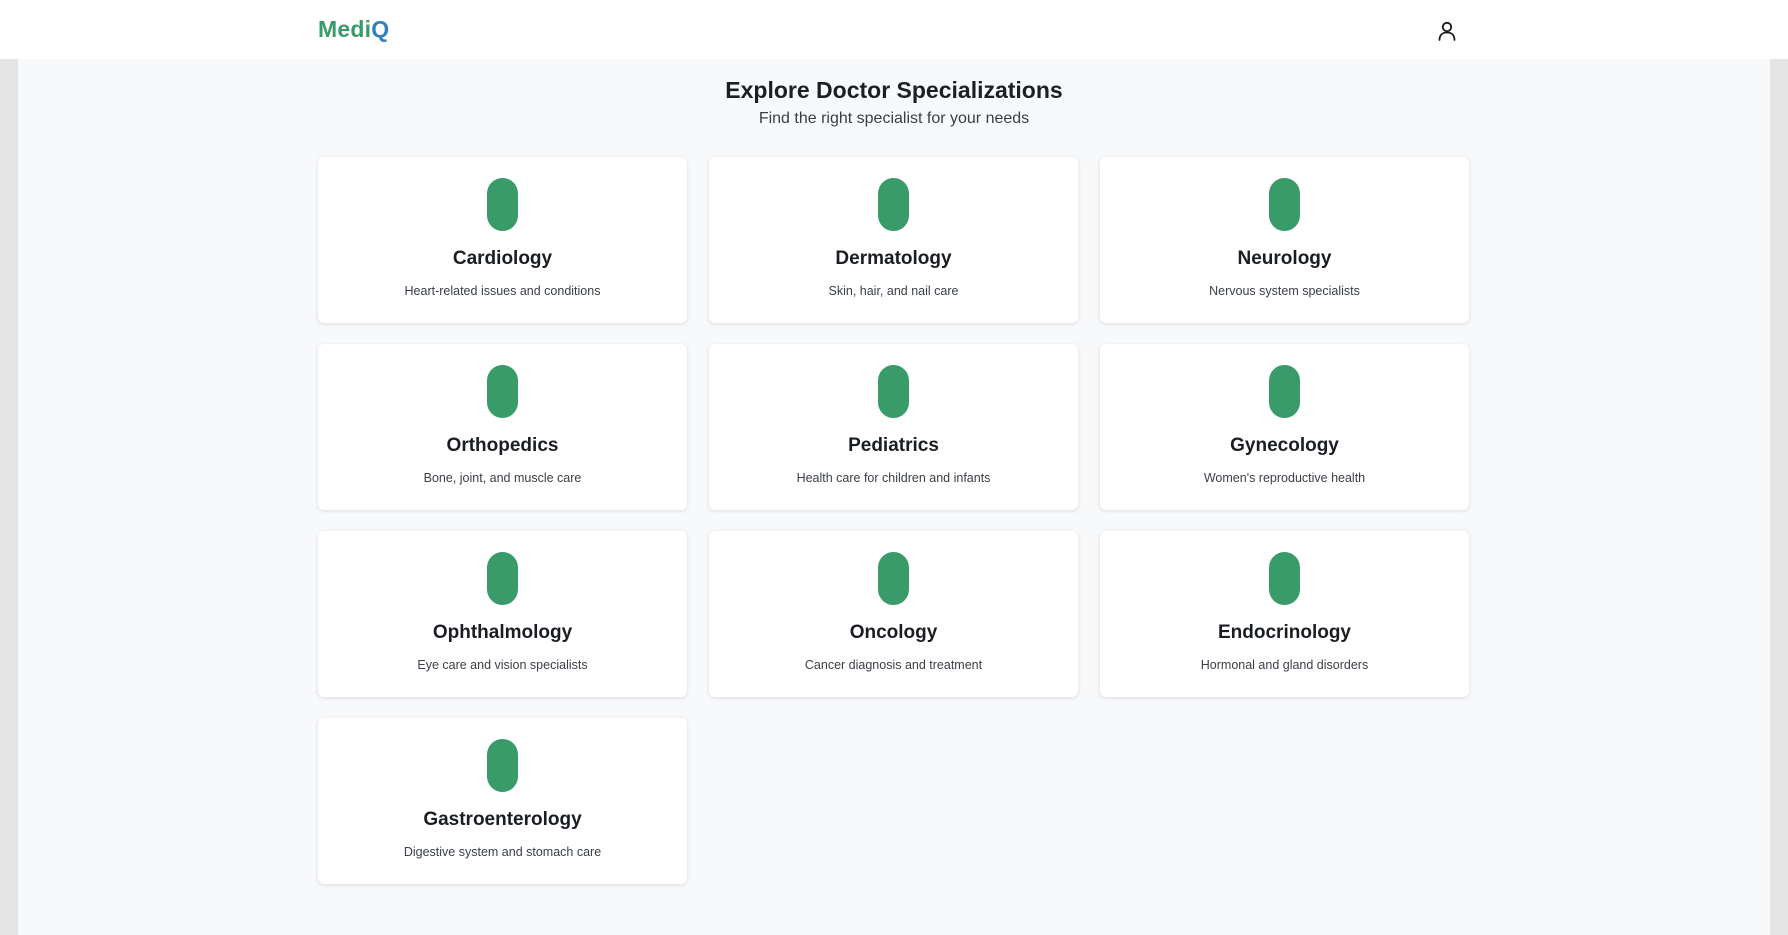 This screenshot has height=935, width=1788. I want to click on page-title: Explore Doctor Specializations, so click(894, 90).